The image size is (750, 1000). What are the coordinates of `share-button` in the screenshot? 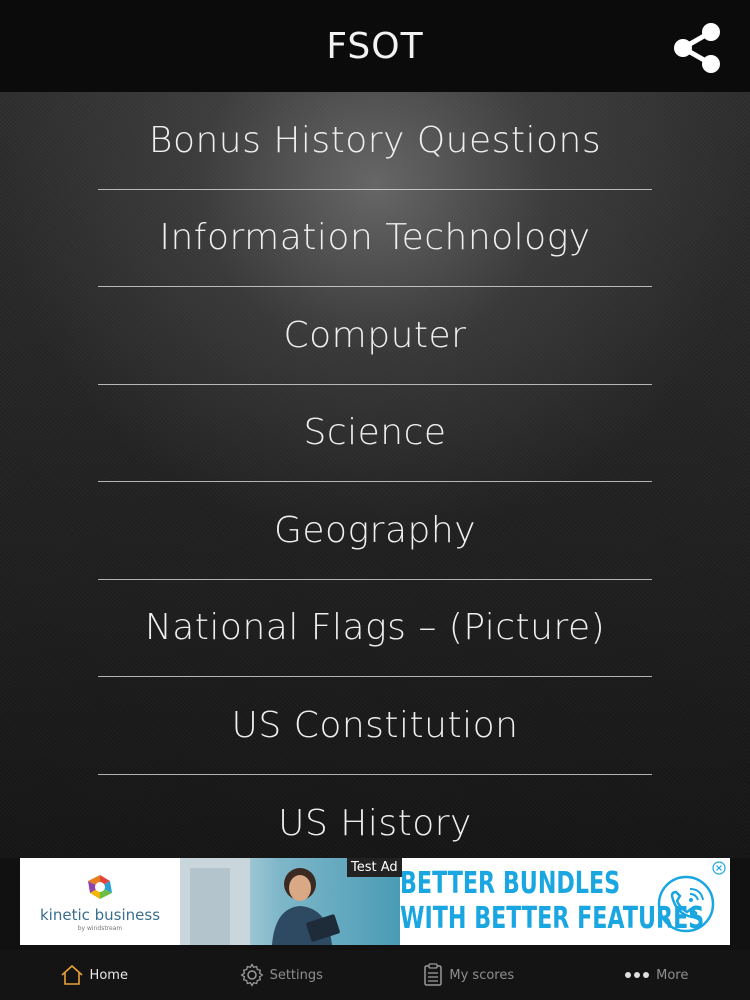 It's located at (697, 48).